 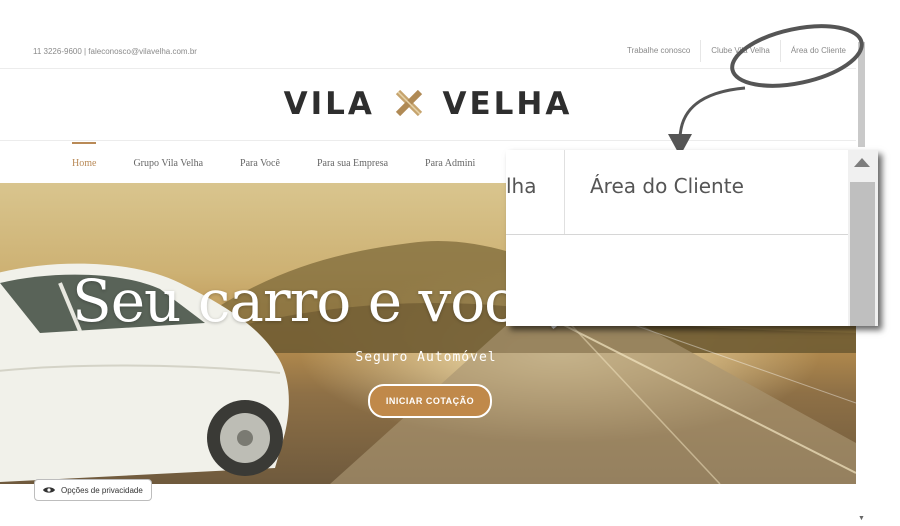 What do you see at coordinates (260, 163) in the screenshot?
I see `nav-item-para-voce: Para Você` at bounding box center [260, 163].